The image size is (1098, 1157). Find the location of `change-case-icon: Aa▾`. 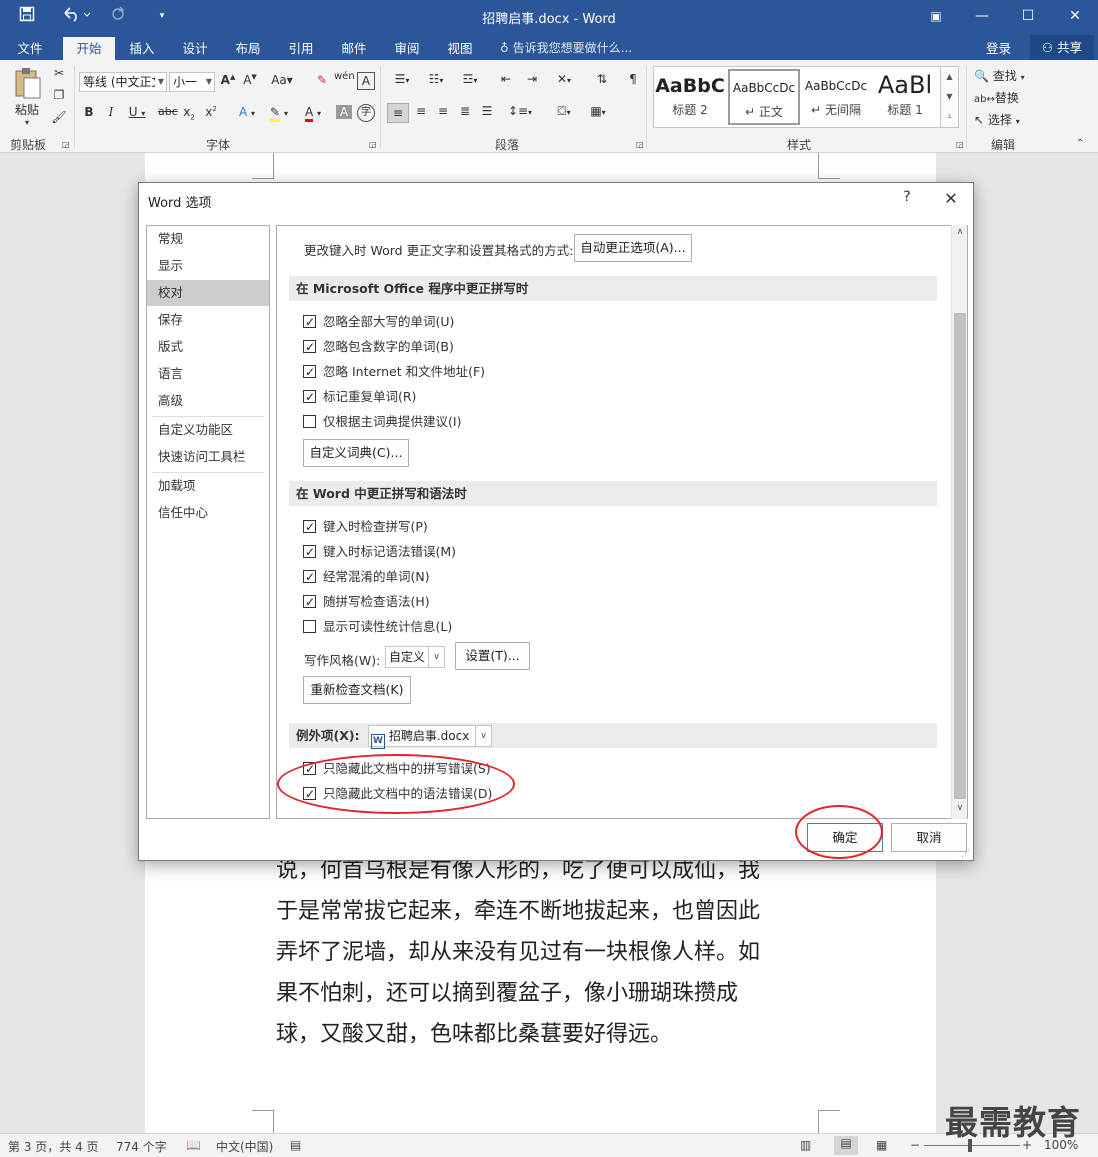

change-case-icon: Aa▾ is located at coordinates (282, 80).